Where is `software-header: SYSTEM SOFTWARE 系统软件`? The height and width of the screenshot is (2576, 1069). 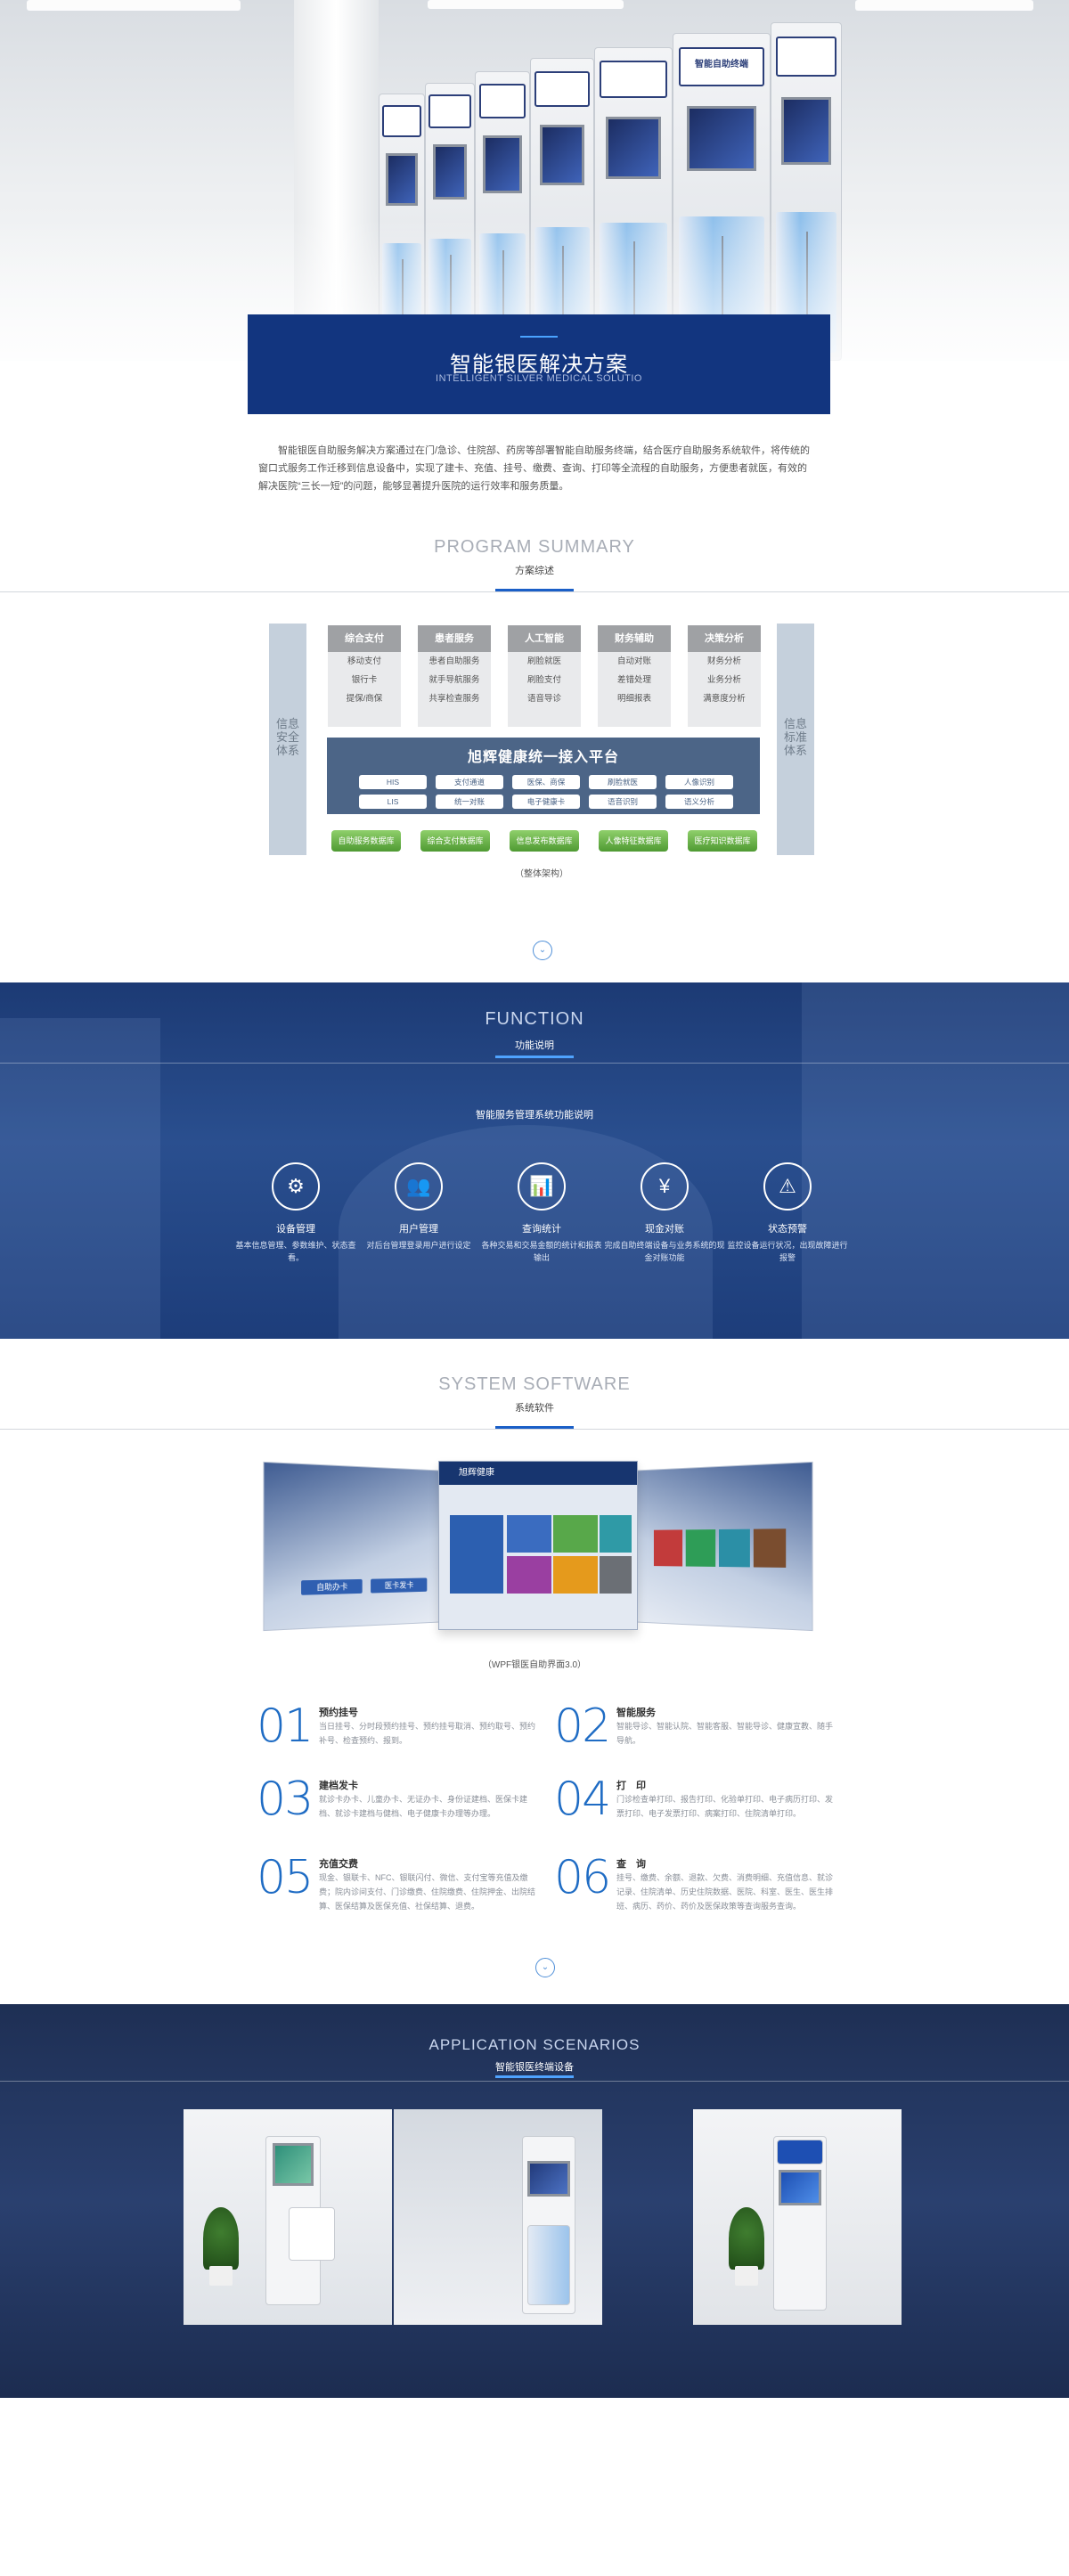 software-header: SYSTEM SOFTWARE 系统软件 is located at coordinates (534, 1394).